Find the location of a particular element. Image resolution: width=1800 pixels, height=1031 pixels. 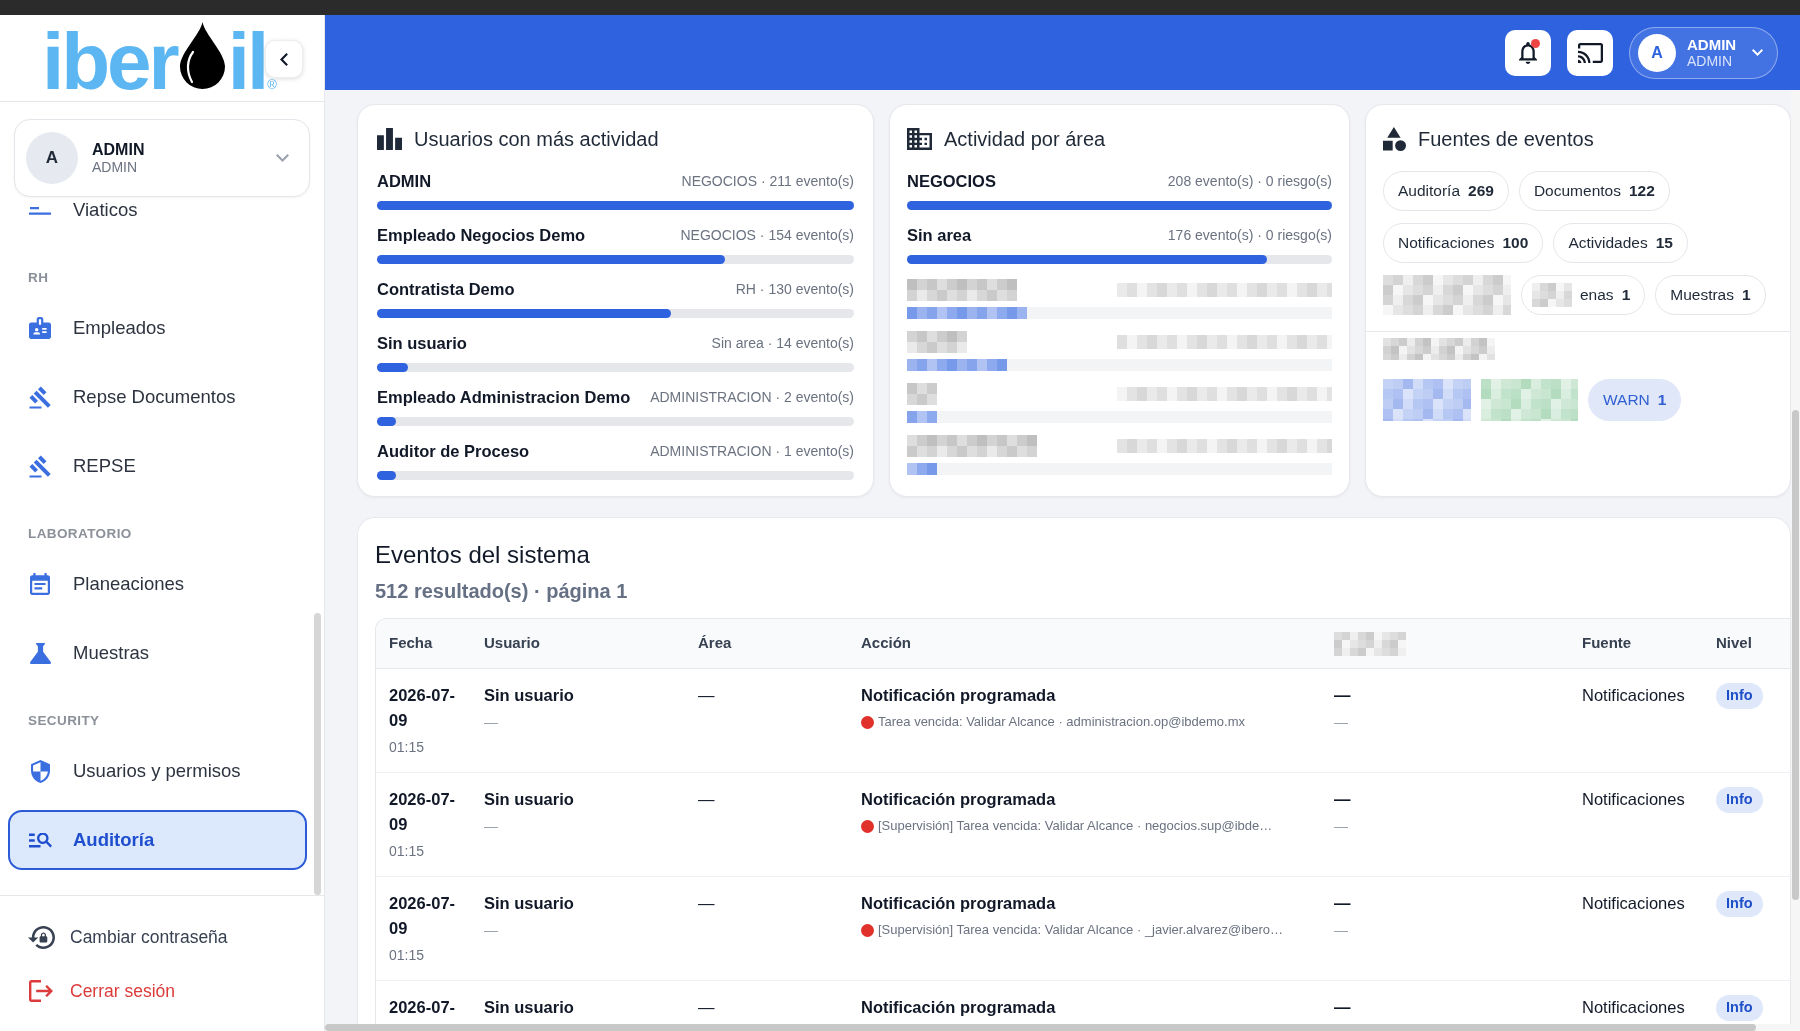

column-header: Acción is located at coordinates (886, 643).